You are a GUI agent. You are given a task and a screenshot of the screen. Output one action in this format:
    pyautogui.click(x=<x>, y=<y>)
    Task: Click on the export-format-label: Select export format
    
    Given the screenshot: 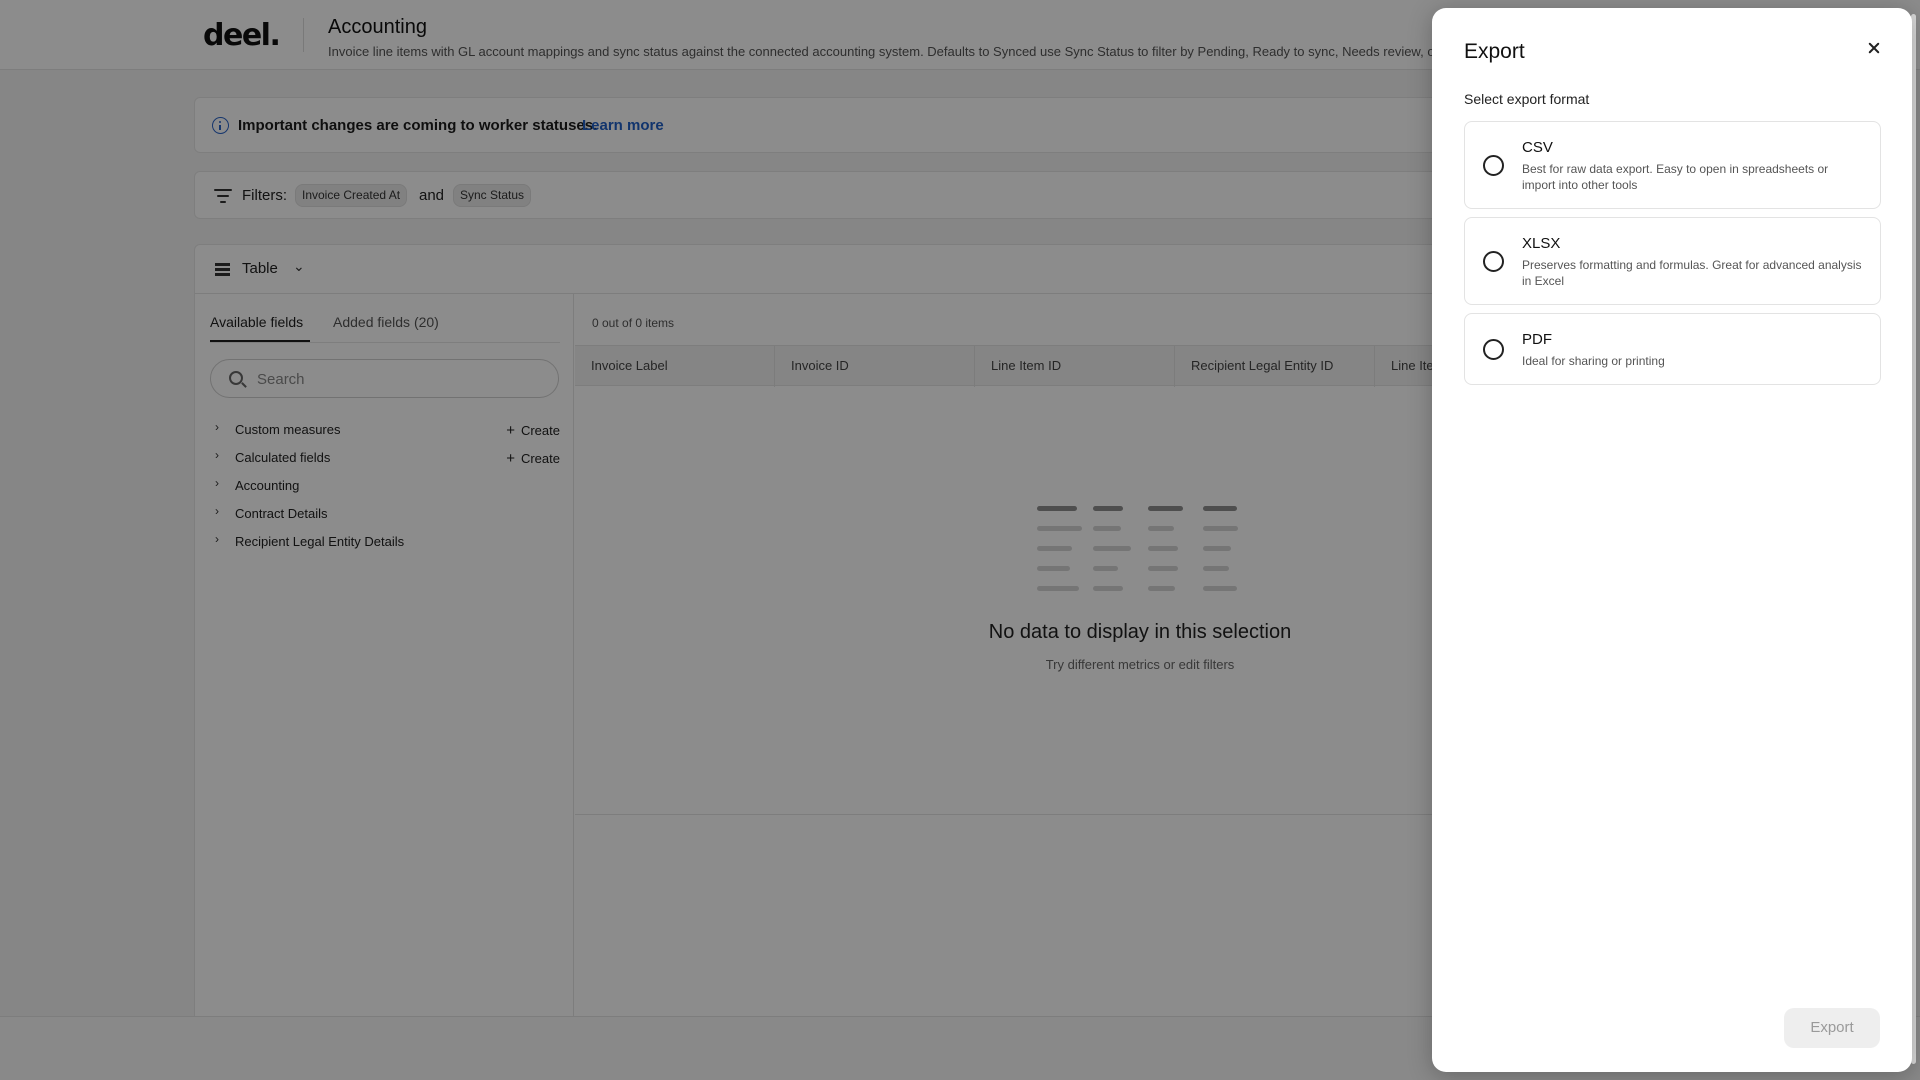 What is the action you would take?
    pyautogui.click(x=1527, y=99)
    